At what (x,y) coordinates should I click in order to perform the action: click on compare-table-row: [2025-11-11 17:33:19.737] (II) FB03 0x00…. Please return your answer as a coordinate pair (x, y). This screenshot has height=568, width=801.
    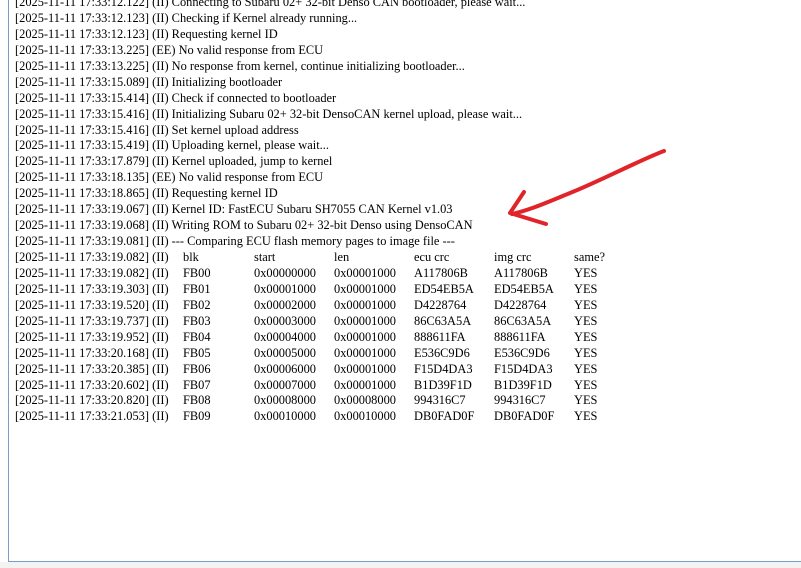
    Looking at the image, I should click on (407, 322).